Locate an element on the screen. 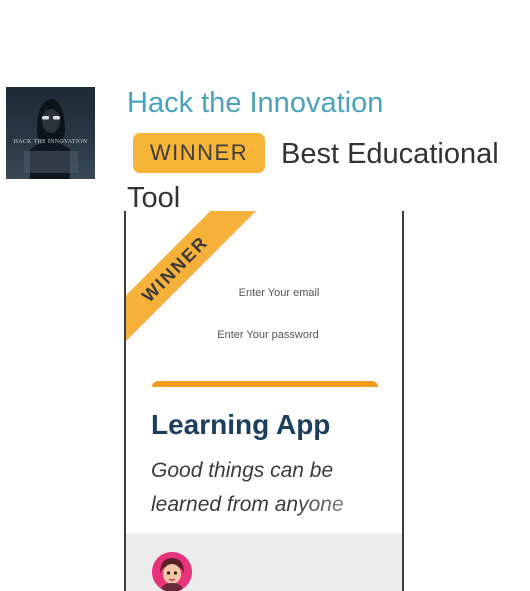  text-fade-overlay is located at coordinates (264, 506).